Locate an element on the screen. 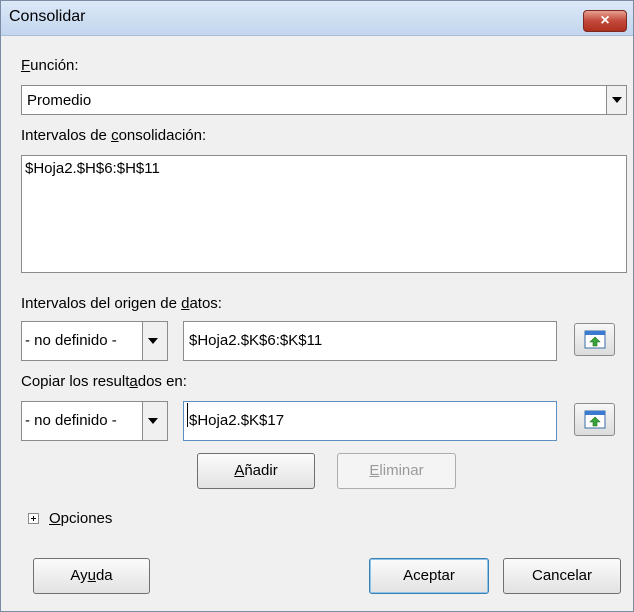  ok-button: Aceptar is located at coordinates (429, 576).